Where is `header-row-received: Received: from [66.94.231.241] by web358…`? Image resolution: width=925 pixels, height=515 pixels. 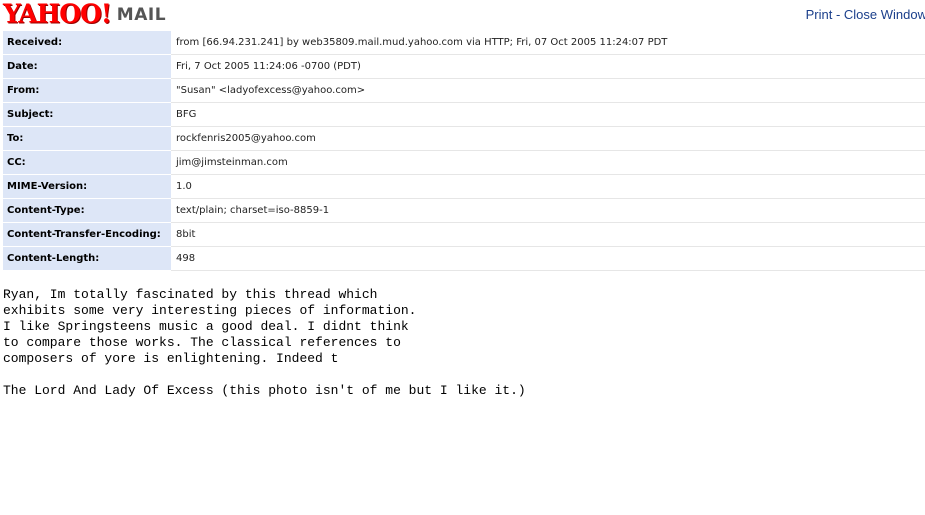
header-row-received: Received: from [66.94.231.241] by web358… is located at coordinates (464, 43).